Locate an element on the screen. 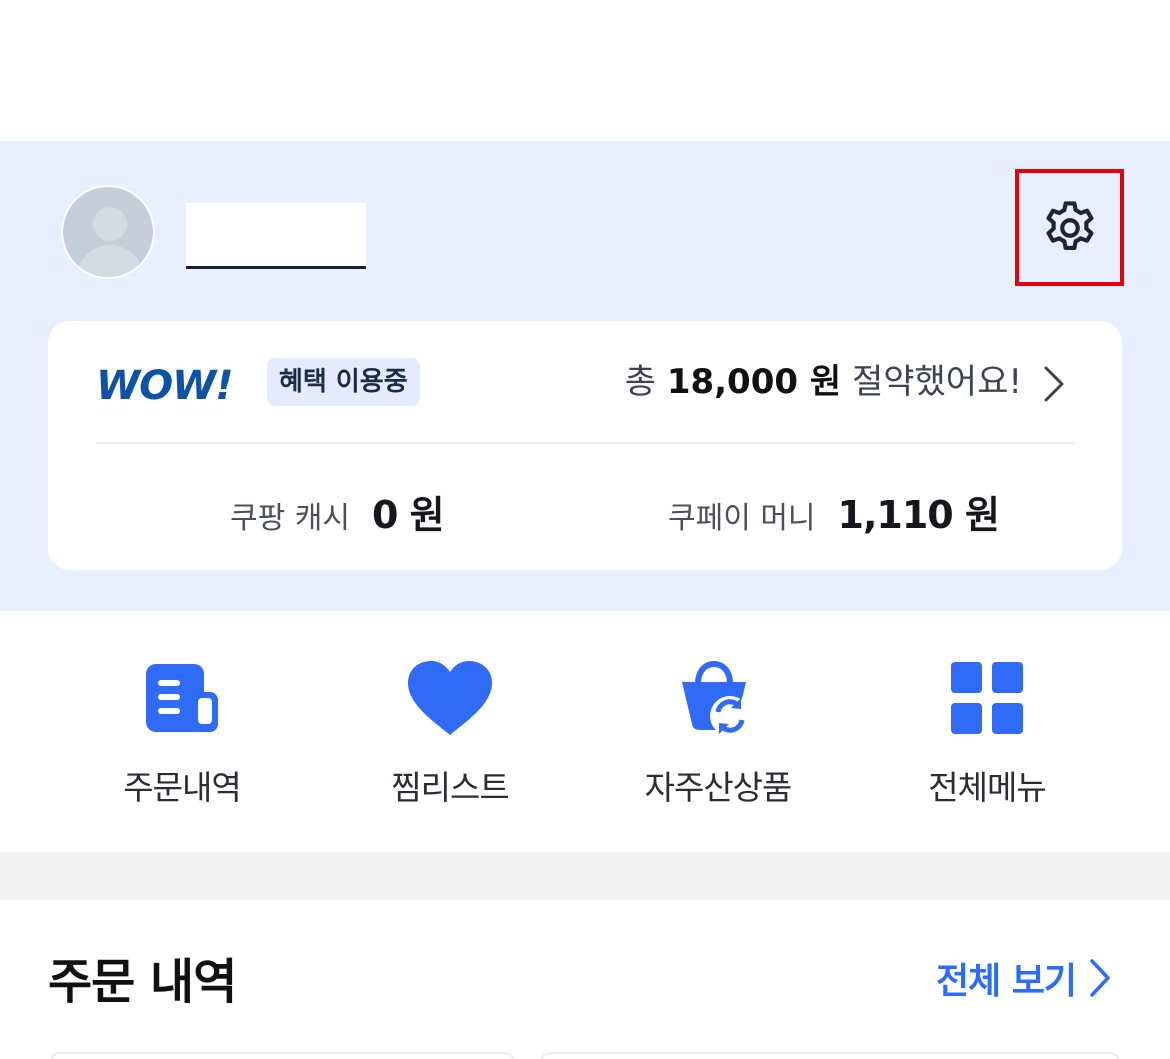 Image resolution: width=1170 pixels, height=1059 pixels. coupay-money-label: 쿠페이 머니 is located at coordinates (742, 518).